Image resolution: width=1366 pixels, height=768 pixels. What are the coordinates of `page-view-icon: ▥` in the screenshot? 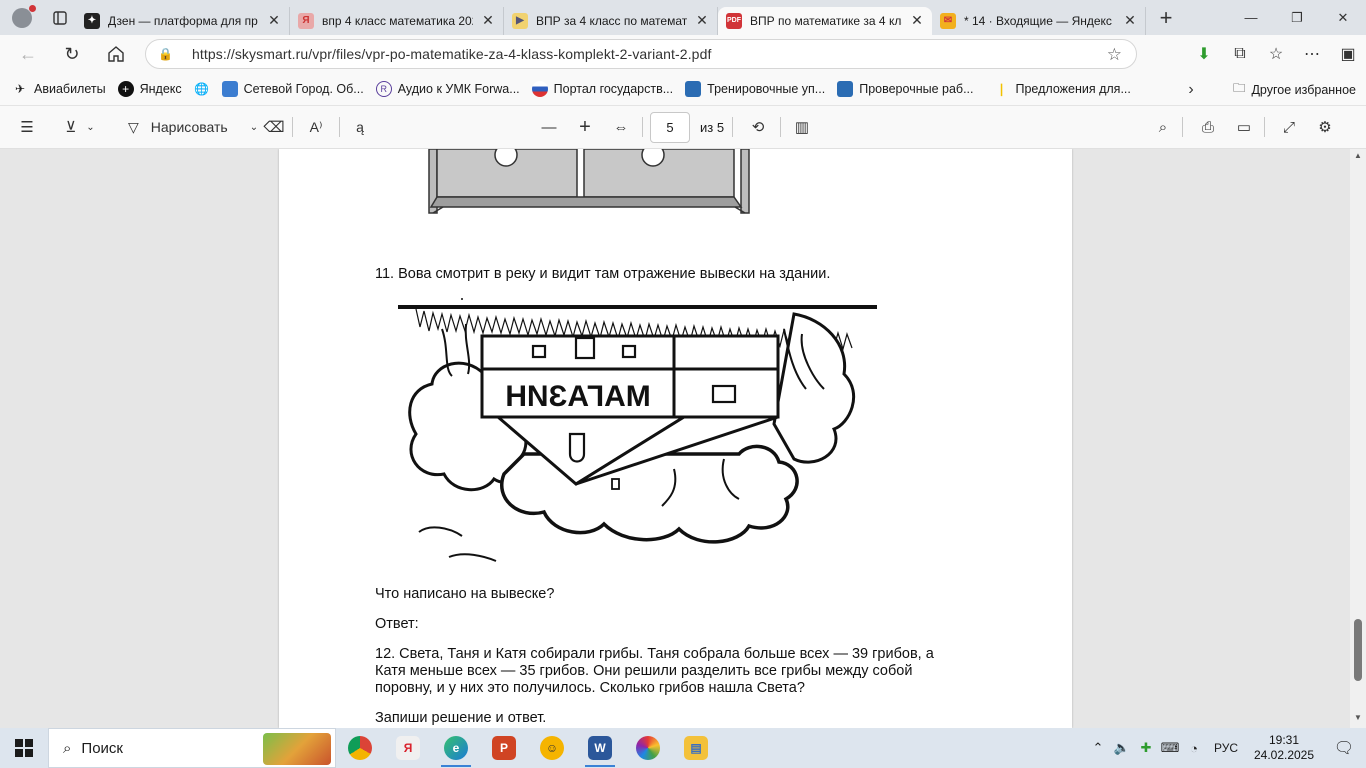 It's located at (802, 127).